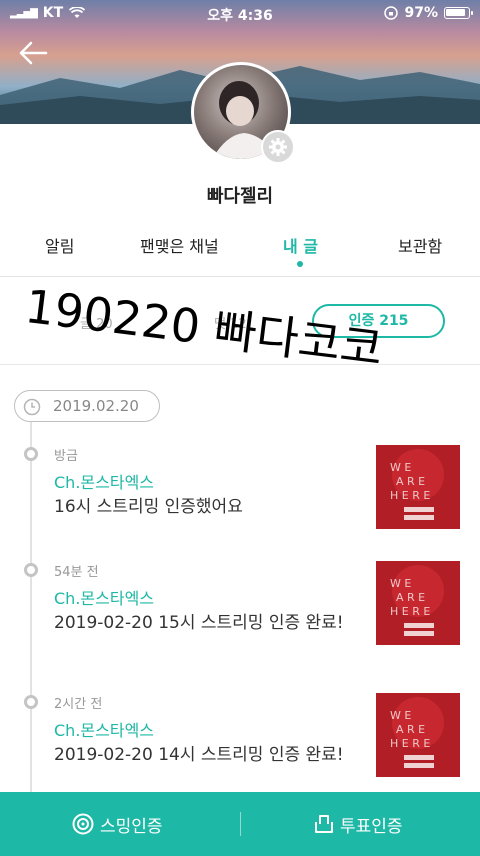 This screenshot has width=480, height=856. Describe the element at coordinates (324, 824) in the screenshot. I see `vote-box-icon` at that location.